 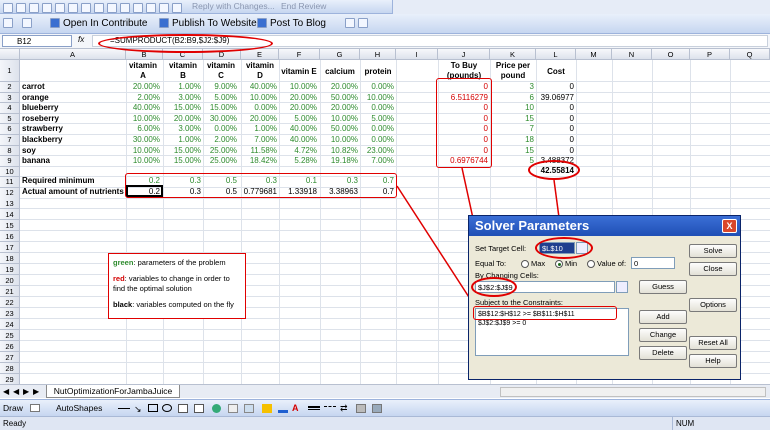 I want to click on value-of-input: 0, so click(x=653, y=263).